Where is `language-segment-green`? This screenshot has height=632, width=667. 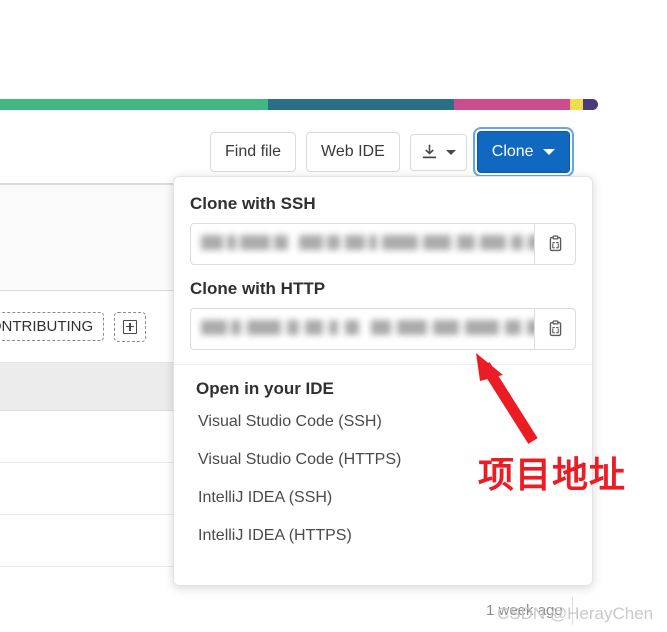 language-segment-green is located at coordinates (134, 104).